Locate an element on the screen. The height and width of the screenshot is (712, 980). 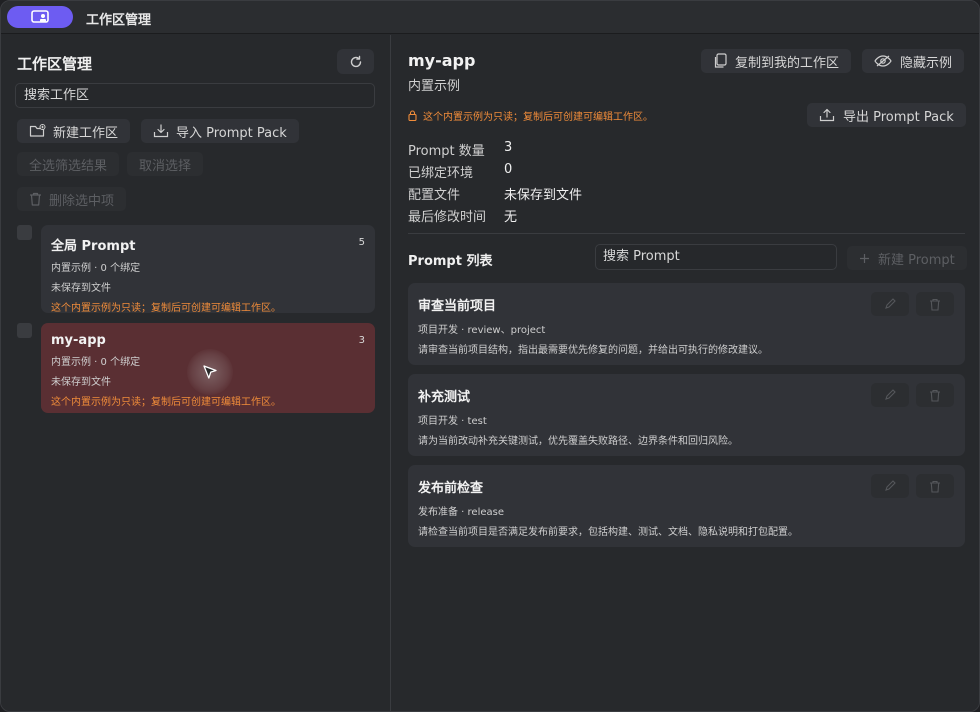
prompt-list-title: Prompt 列表 is located at coordinates (450, 261).